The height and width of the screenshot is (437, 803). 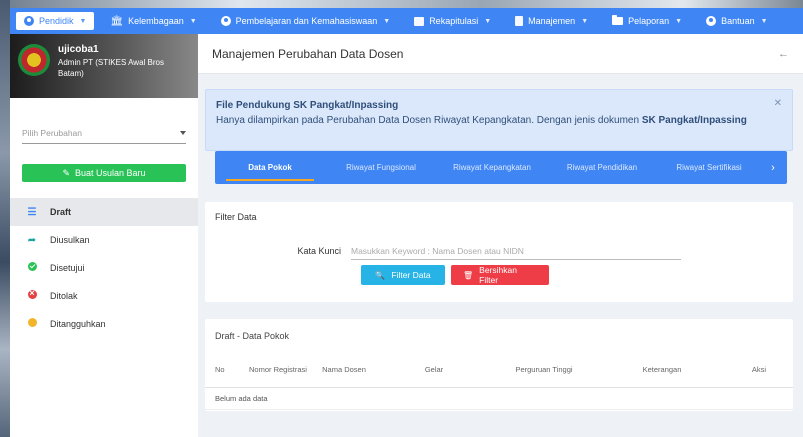 I want to click on window-frame-top, so click(x=401, y=4).